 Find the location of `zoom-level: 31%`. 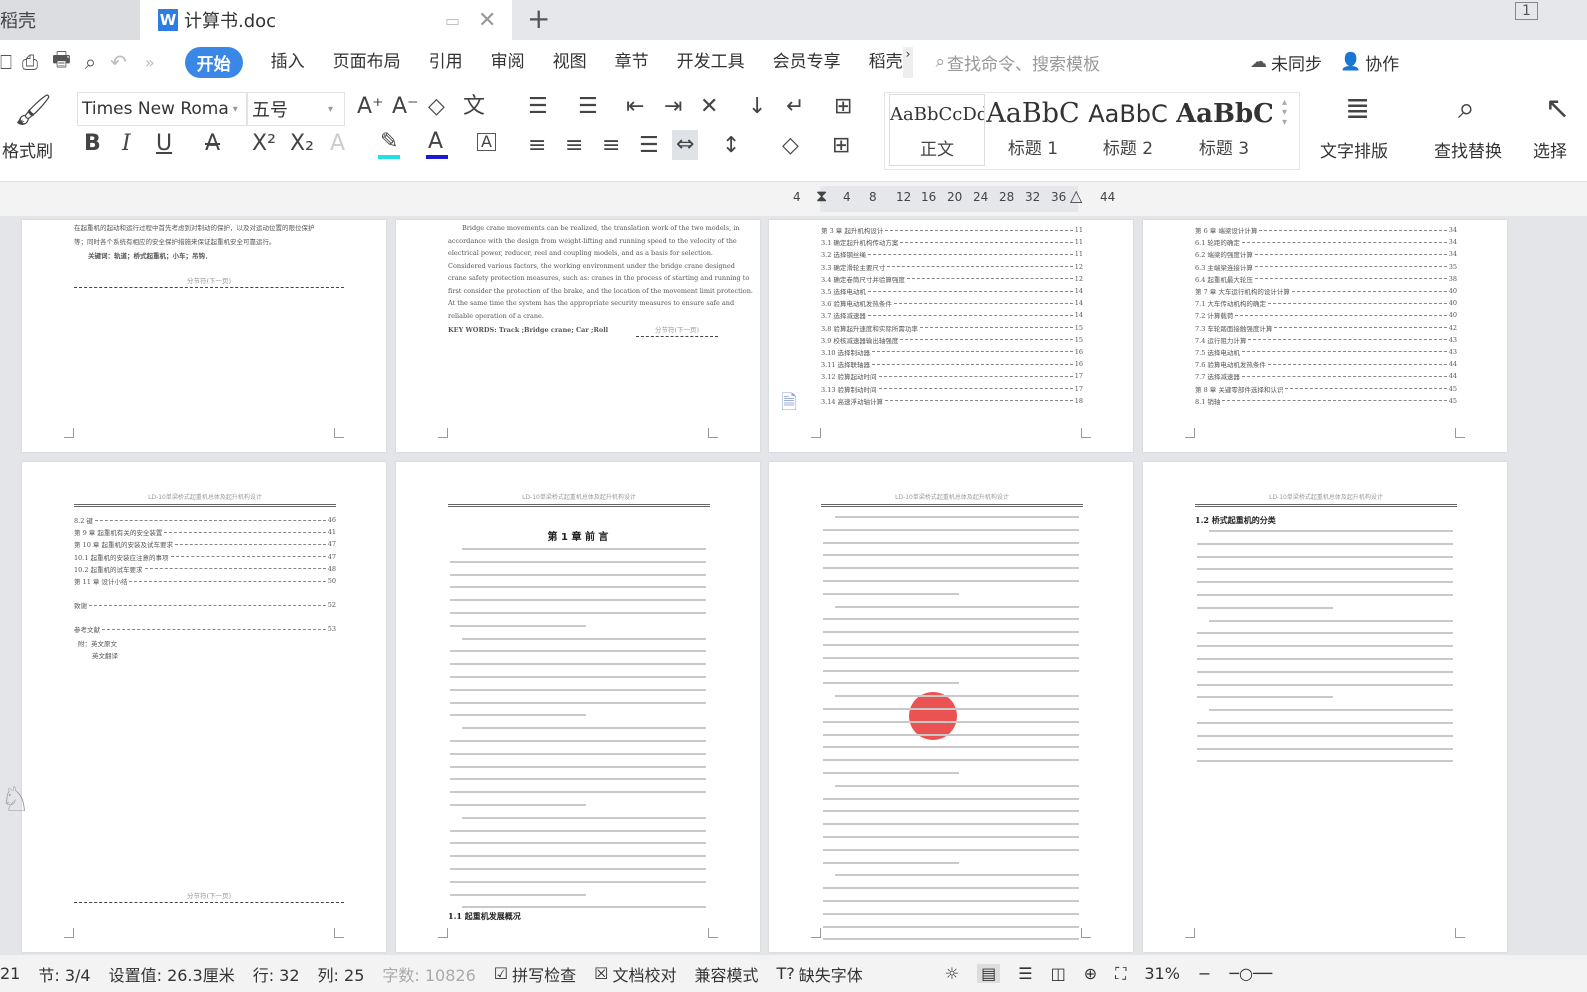

zoom-level: 31% is located at coordinates (1162, 973).